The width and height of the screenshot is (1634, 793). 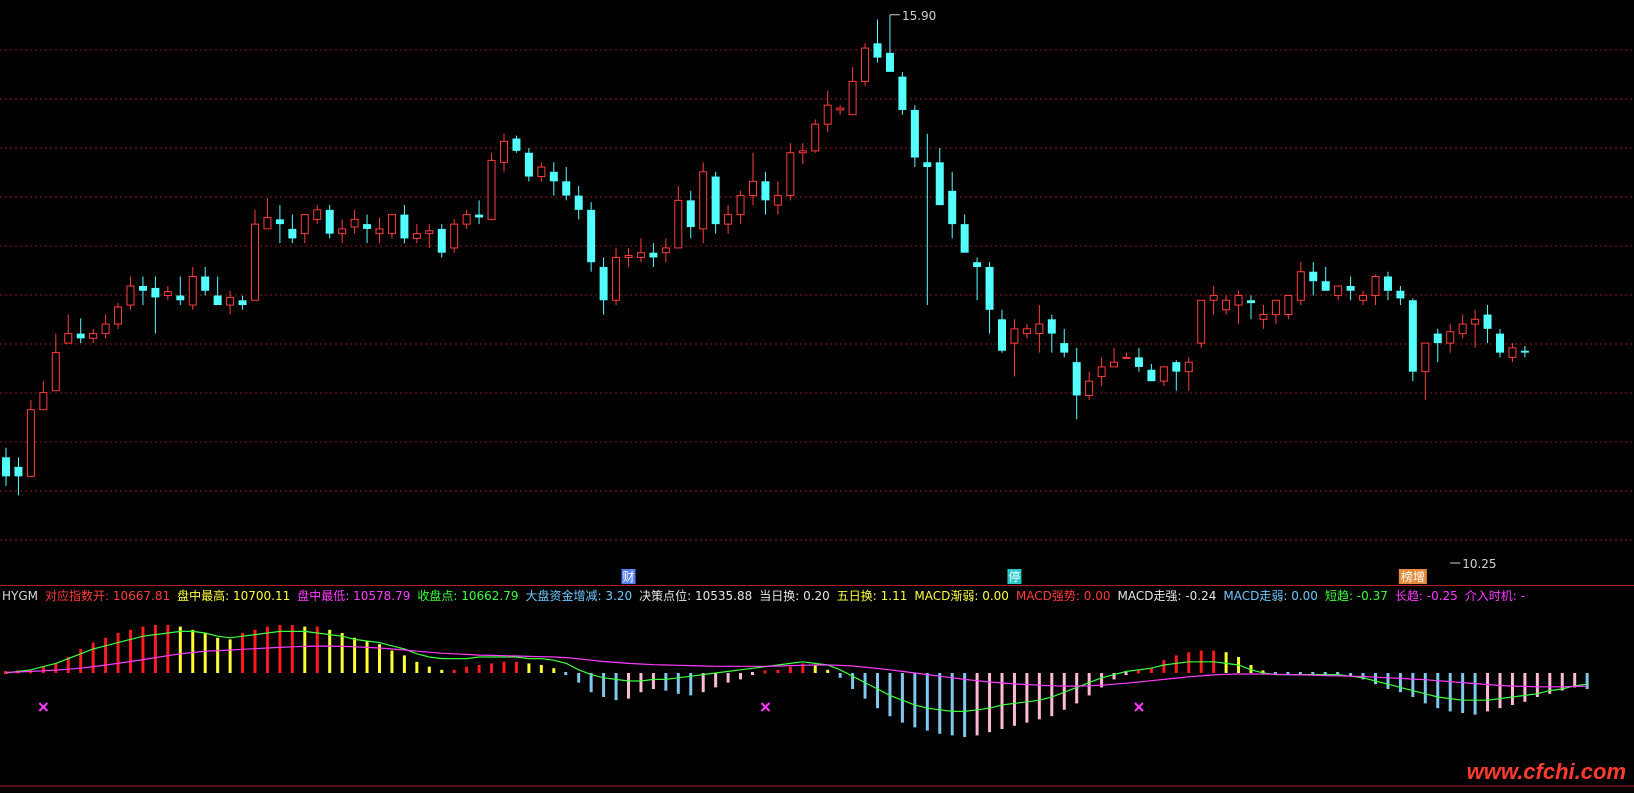 What do you see at coordinates (872, 596) in the screenshot?
I see `legend-item: 五日换: 1.11` at bounding box center [872, 596].